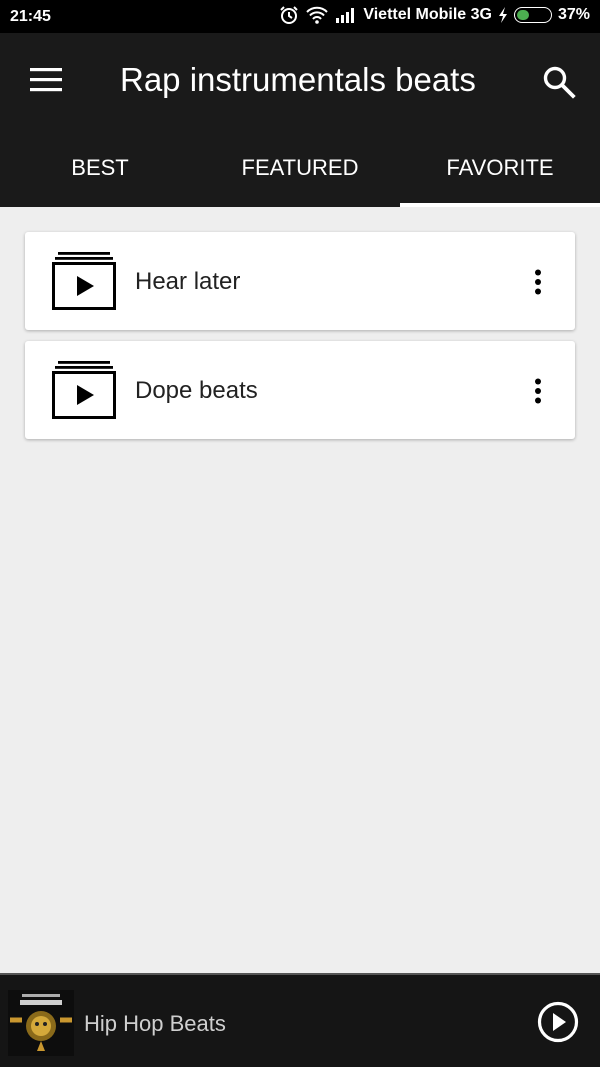  What do you see at coordinates (300, 1020) in the screenshot?
I see `mini-player: Hip Hop Beats` at bounding box center [300, 1020].